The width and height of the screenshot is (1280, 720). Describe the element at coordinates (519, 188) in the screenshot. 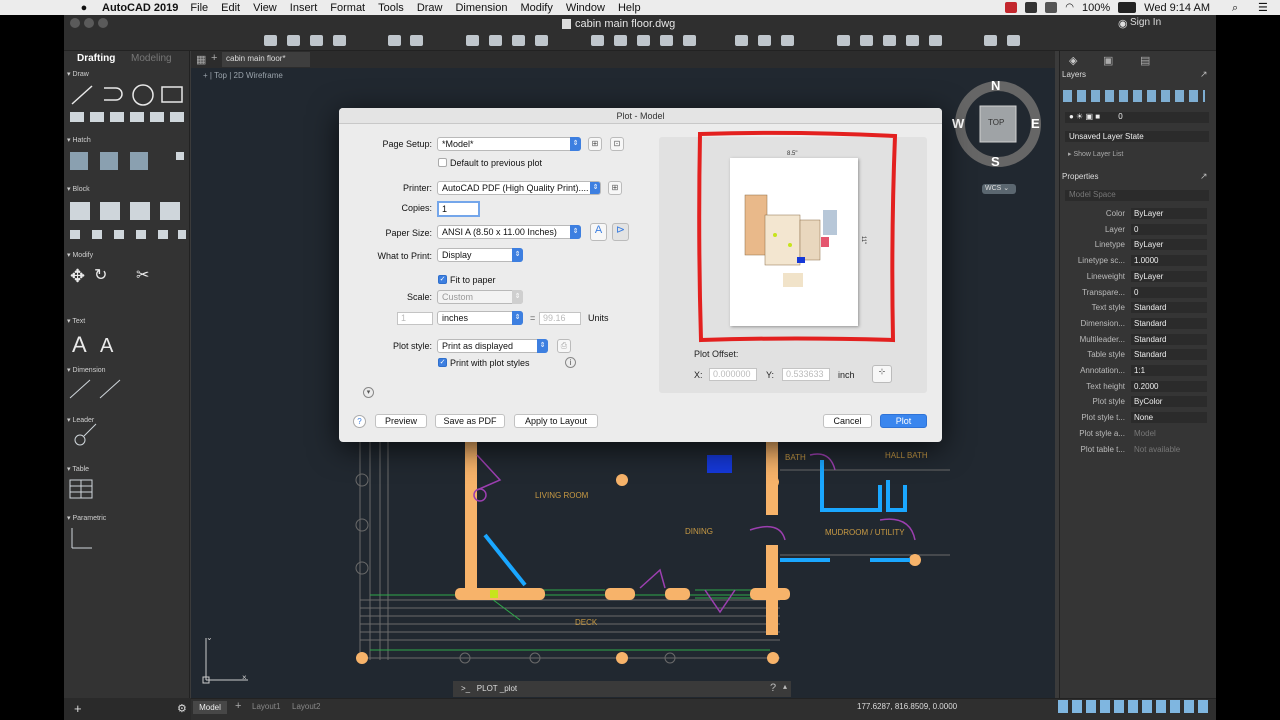

I see `printer-combo: AutoCAD PDF (High Quality Print).... ⇕` at that location.